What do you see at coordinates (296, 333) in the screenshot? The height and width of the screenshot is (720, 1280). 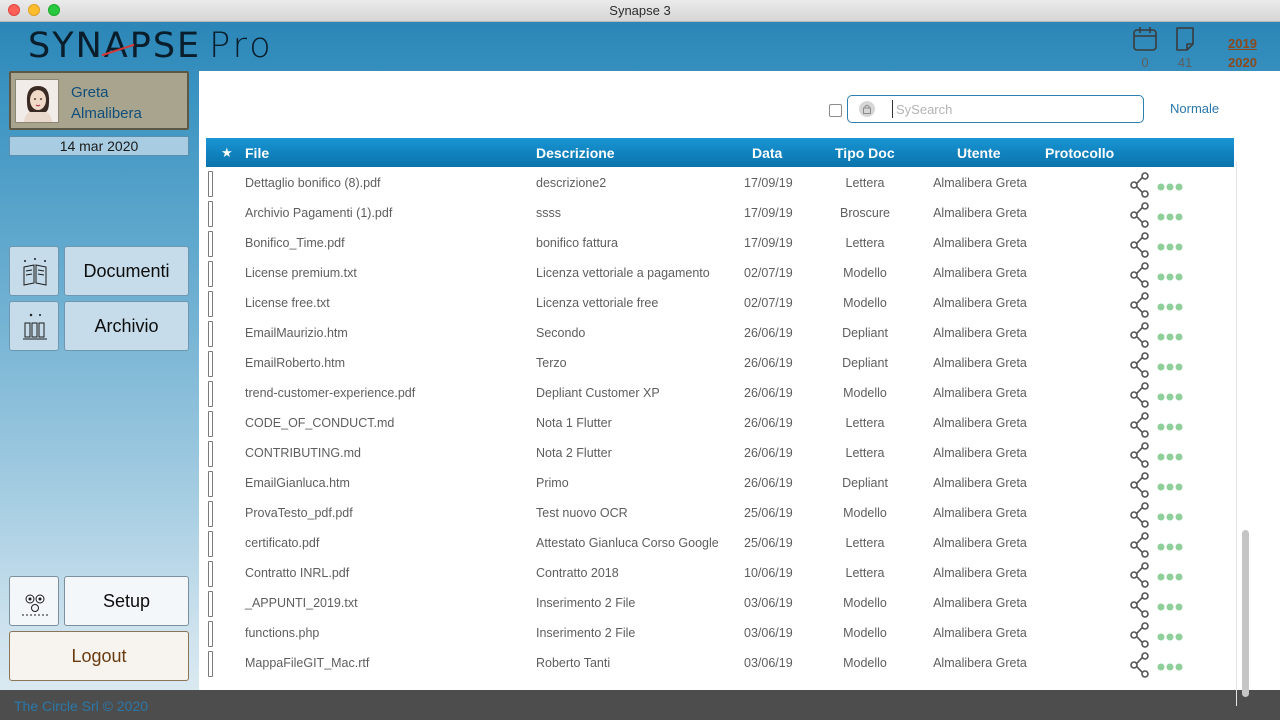 I see `row-file: EmailMaurizio.htm` at bounding box center [296, 333].